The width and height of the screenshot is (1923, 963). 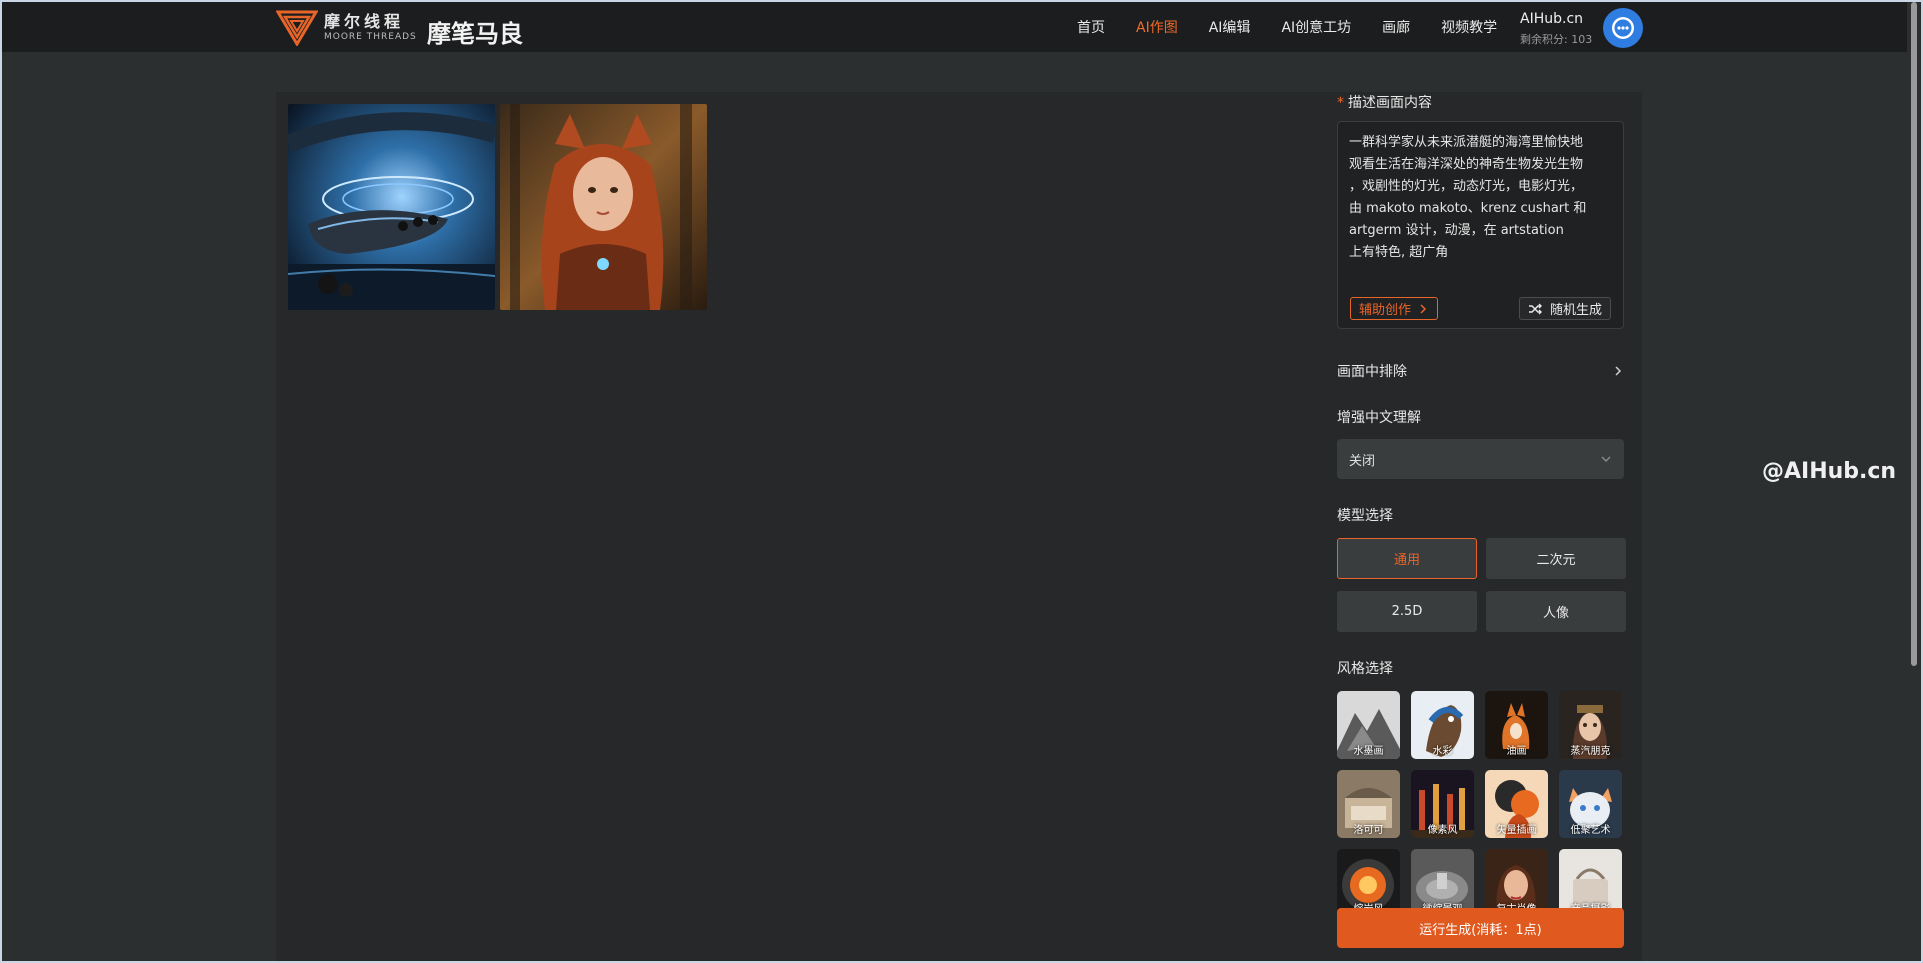 I want to click on enhance-select: 关闭, so click(x=1480, y=459).